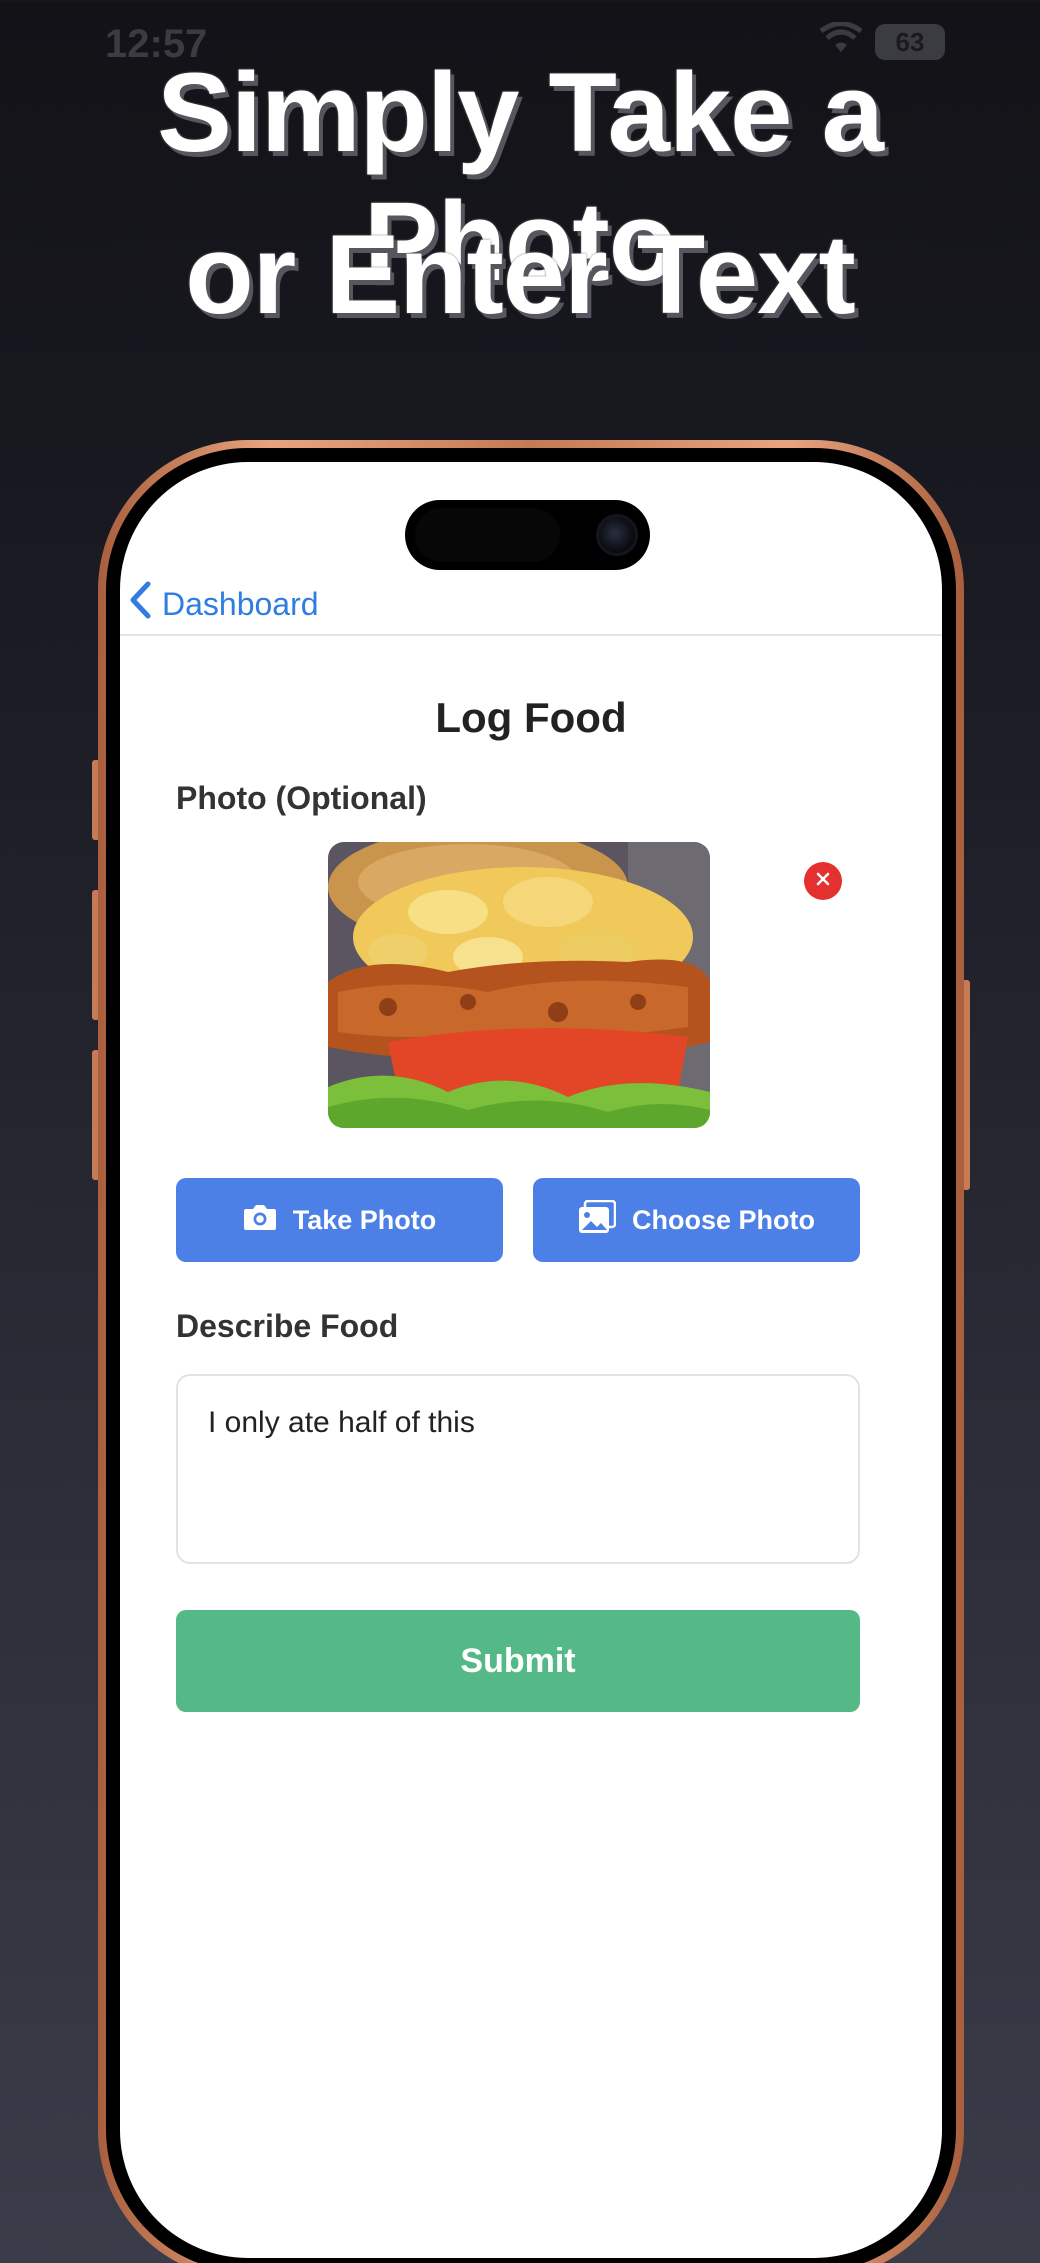 The width and height of the screenshot is (1040, 2263). I want to click on take-photo-button: Take Photo, so click(339, 1220).